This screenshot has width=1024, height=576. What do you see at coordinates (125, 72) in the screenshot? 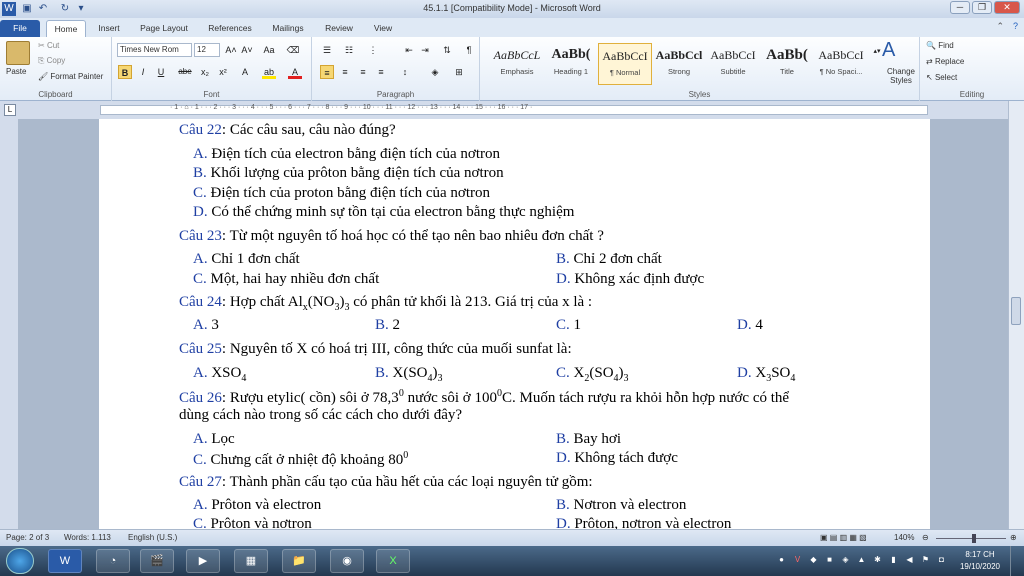
I see `bold-button: B` at bounding box center [125, 72].